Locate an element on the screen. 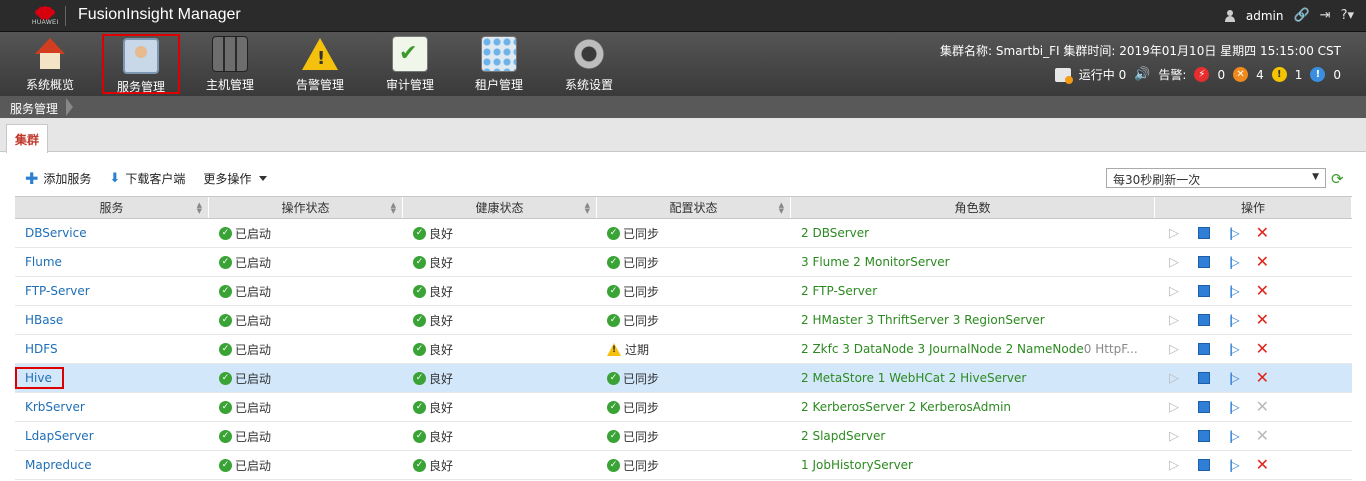 The image size is (1366, 481). major-alarm-count: 4 is located at coordinates (1260, 75).